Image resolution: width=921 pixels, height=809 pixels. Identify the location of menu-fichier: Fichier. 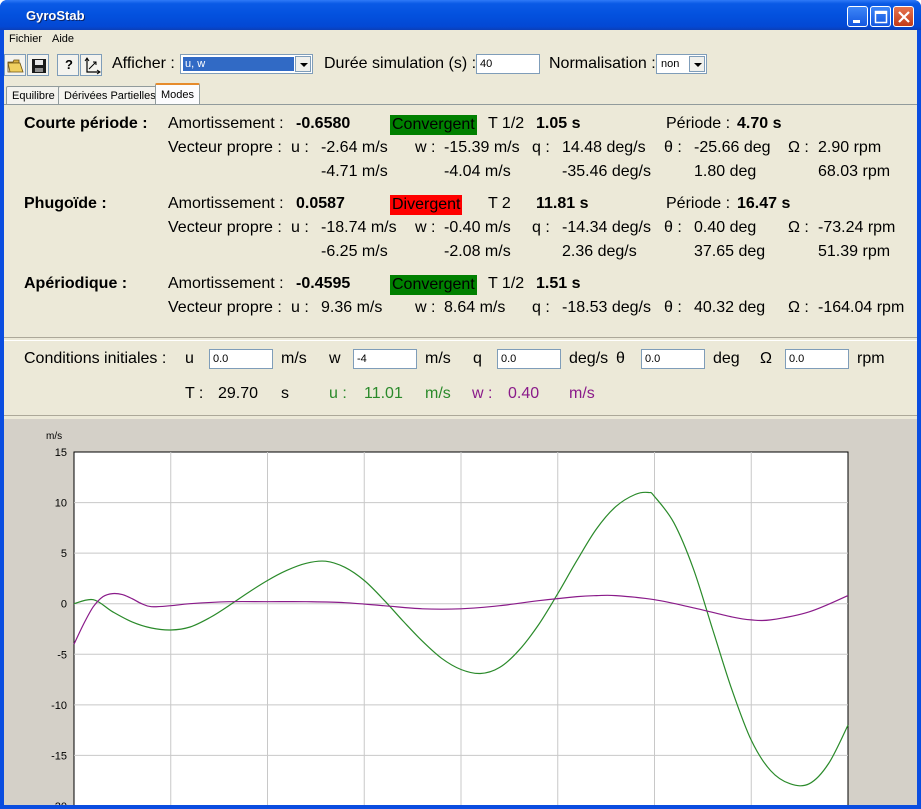
(25, 39).